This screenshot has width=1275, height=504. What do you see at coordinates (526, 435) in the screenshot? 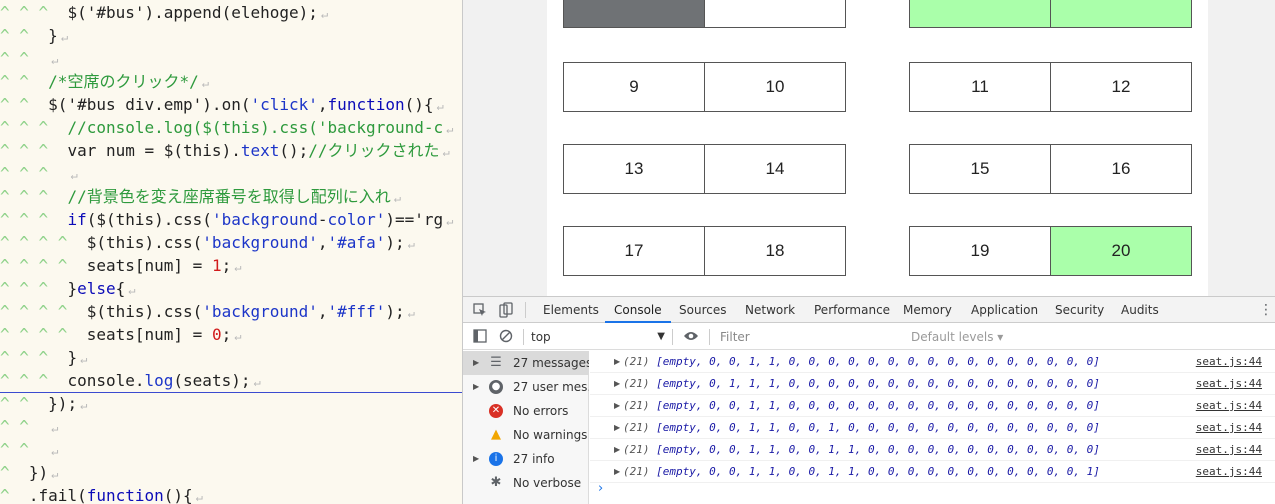
I see `sidebar-item: ▲ No warnings` at bounding box center [526, 435].